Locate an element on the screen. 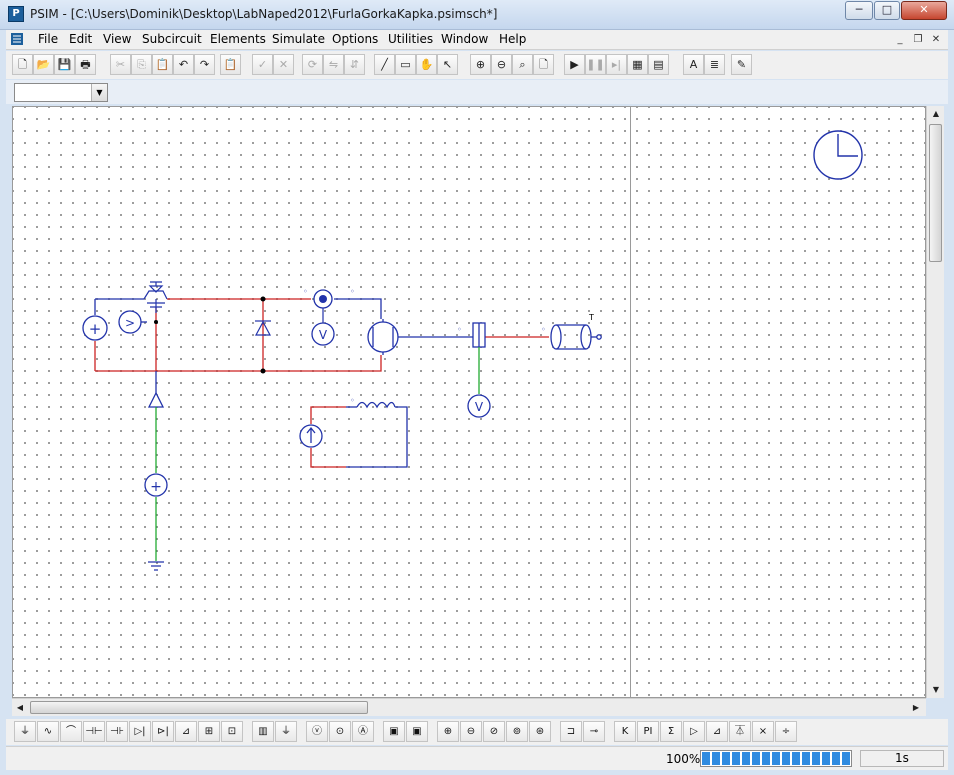  capacitor-icon: ⊣⊢ is located at coordinates (94, 731).